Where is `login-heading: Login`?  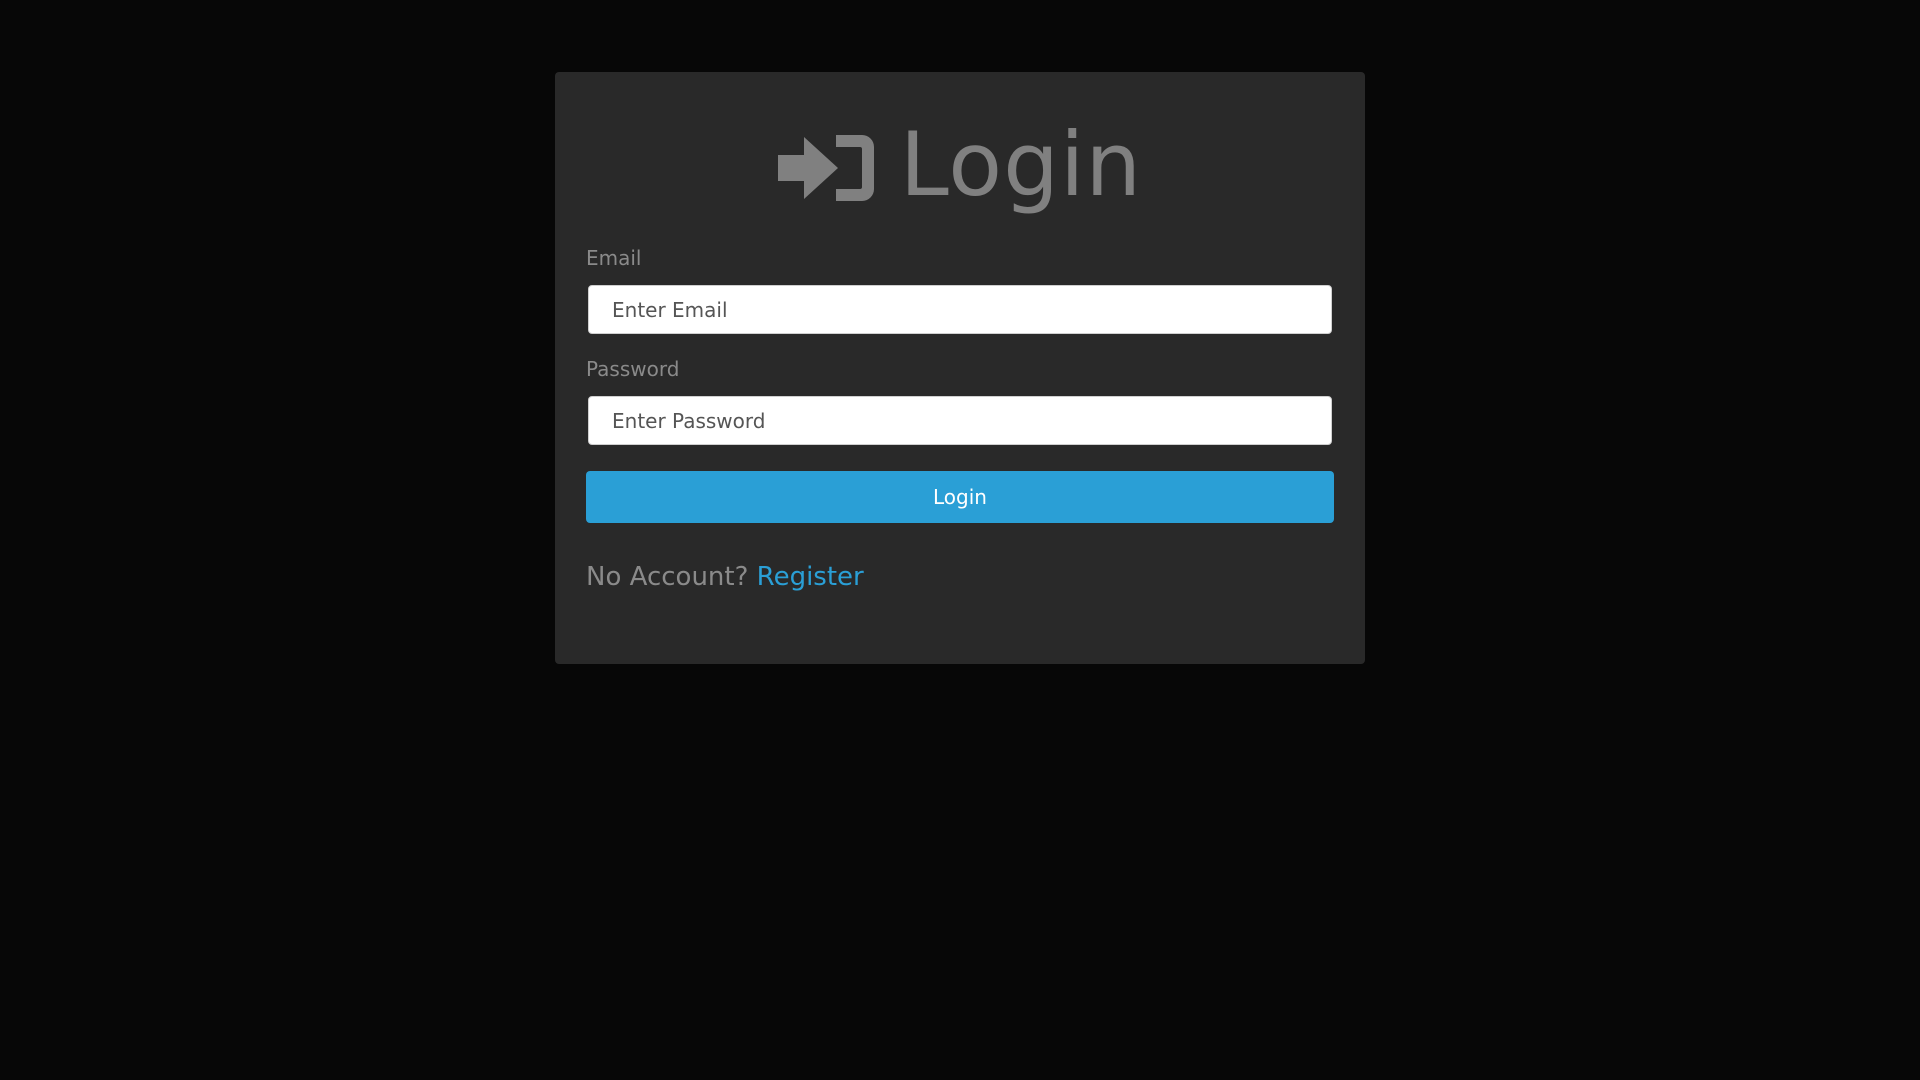 login-heading: Login is located at coordinates (960, 165).